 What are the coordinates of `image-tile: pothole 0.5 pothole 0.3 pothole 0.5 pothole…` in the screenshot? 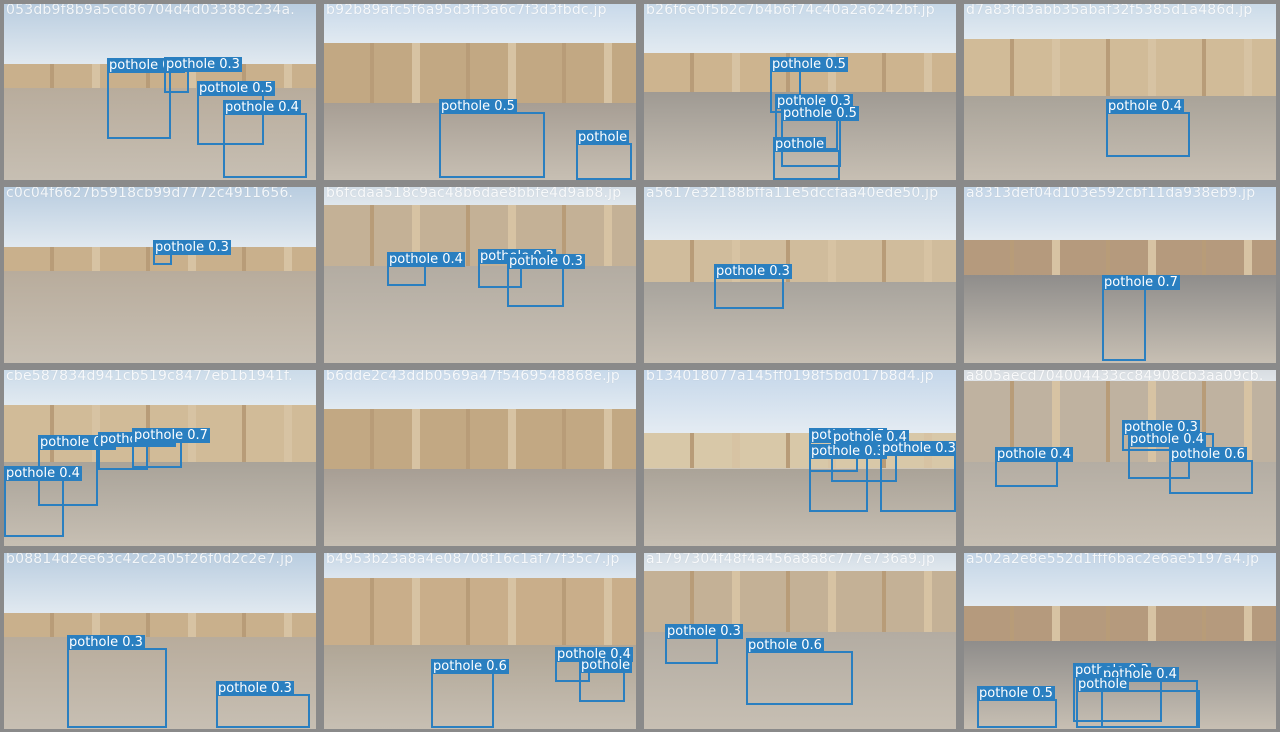 It's located at (800, 92).